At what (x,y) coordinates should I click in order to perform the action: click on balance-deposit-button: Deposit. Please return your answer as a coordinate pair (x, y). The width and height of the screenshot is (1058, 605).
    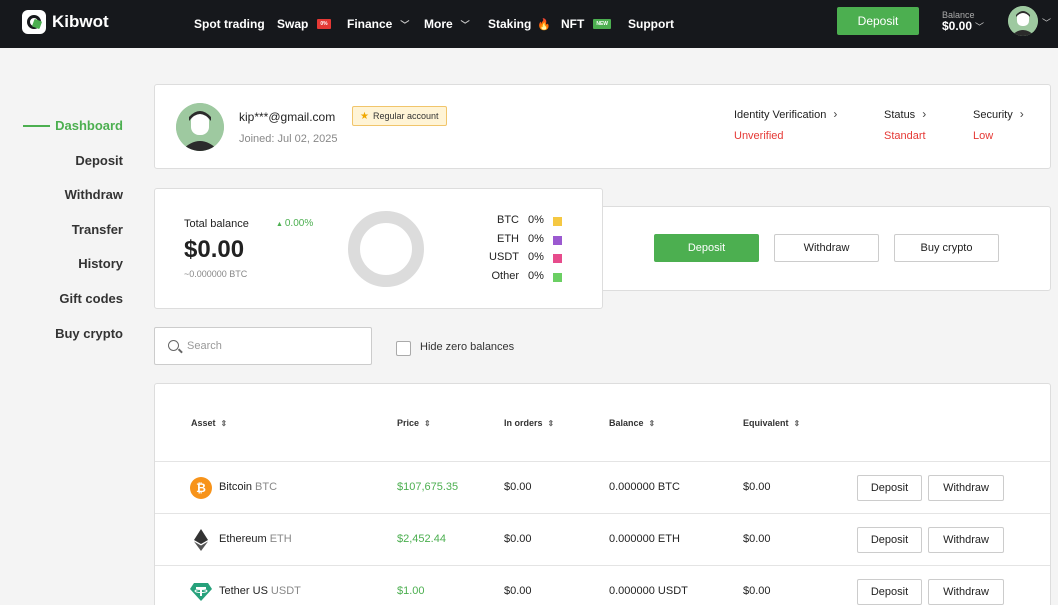
    Looking at the image, I should click on (706, 248).